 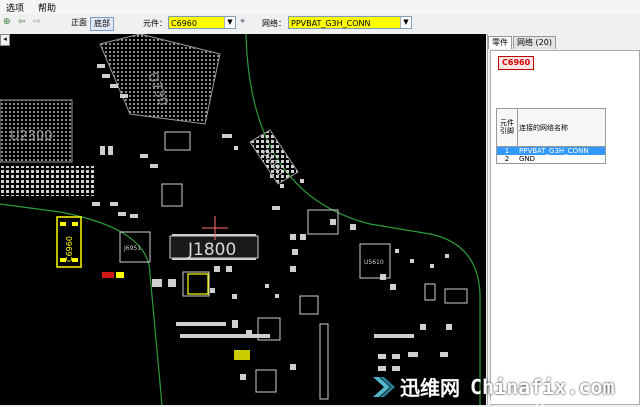 What do you see at coordinates (534, 42) in the screenshot?
I see `tab-nets: 网络 (20)` at bounding box center [534, 42].